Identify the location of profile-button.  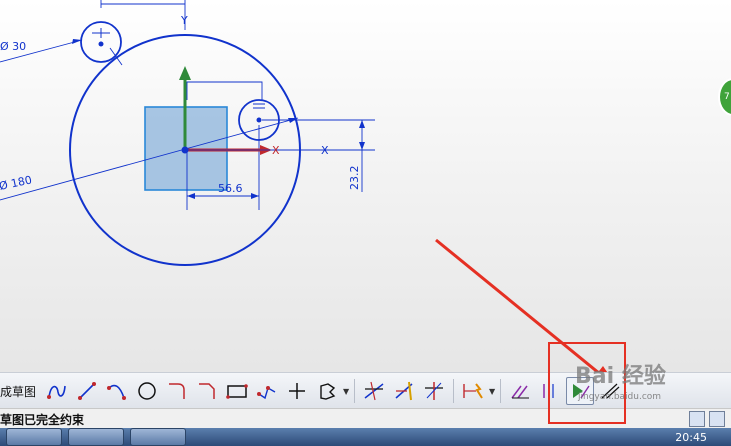
(57, 391).